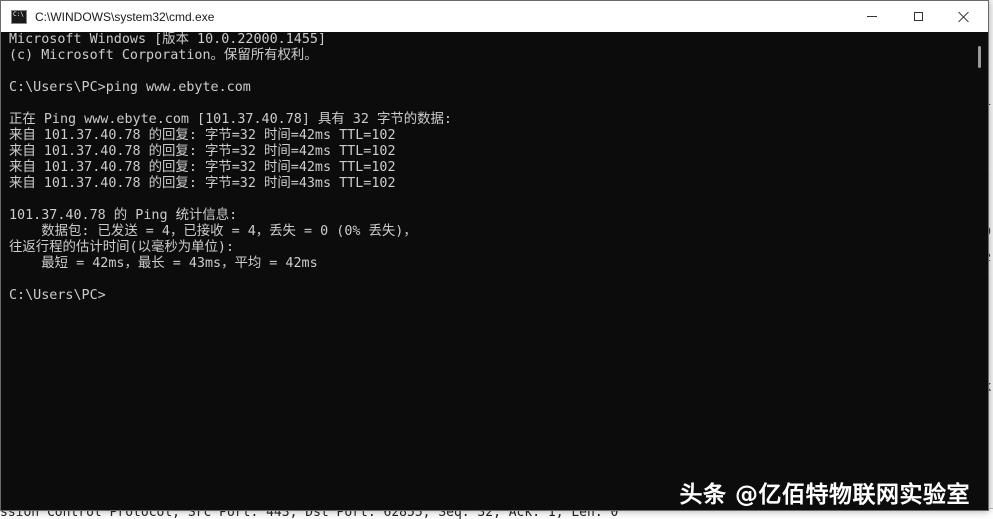 Image resolution: width=993 pixels, height=519 pixels. What do you see at coordinates (494, 16) in the screenshot?
I see `title-bar: C:\WINDOWS\system32\cmd.exe` at bounding box center [494, 16].